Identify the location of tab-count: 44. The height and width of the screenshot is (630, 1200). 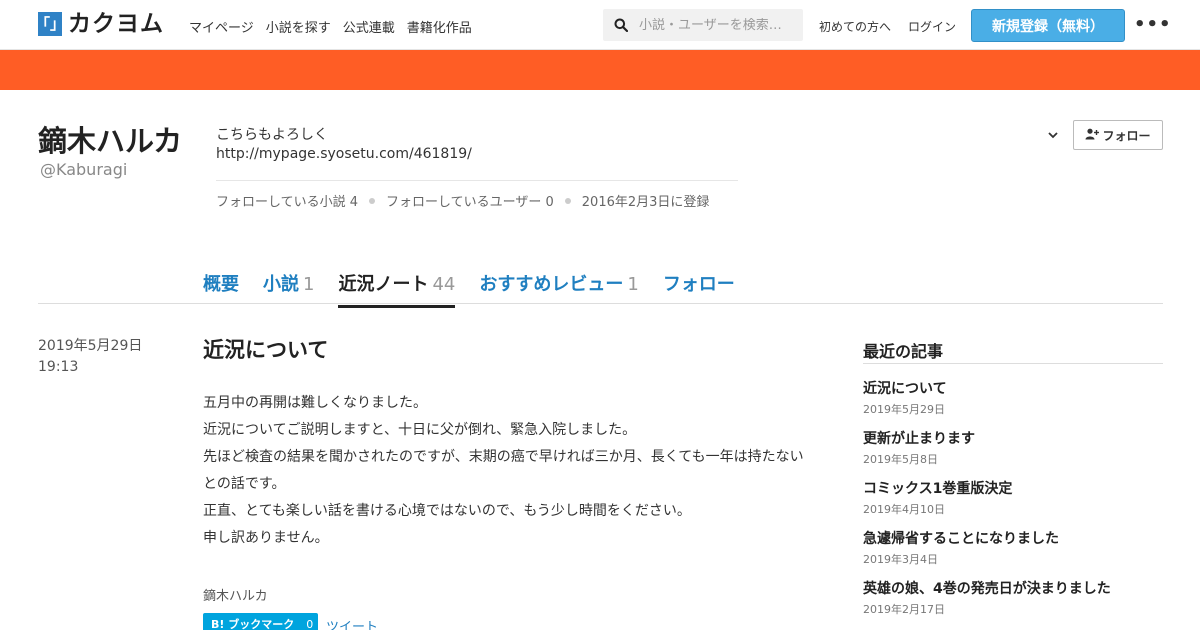
(444, 284).